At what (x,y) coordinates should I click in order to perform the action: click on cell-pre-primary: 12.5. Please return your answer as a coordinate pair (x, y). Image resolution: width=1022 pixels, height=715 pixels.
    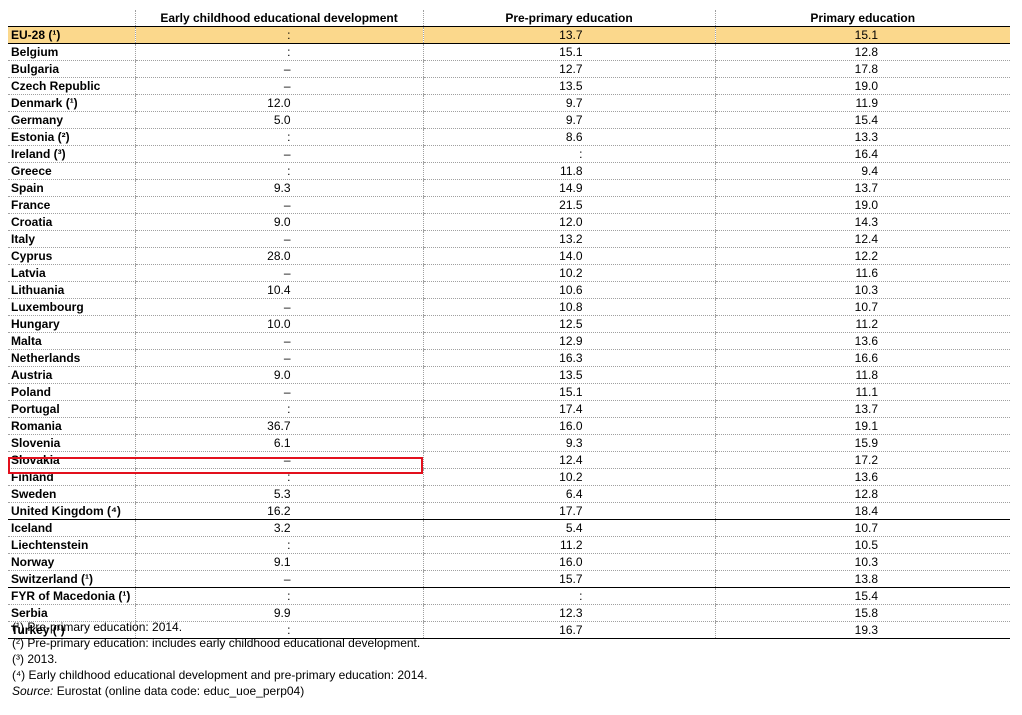
    Looking at the image, I should click on (568, 324).